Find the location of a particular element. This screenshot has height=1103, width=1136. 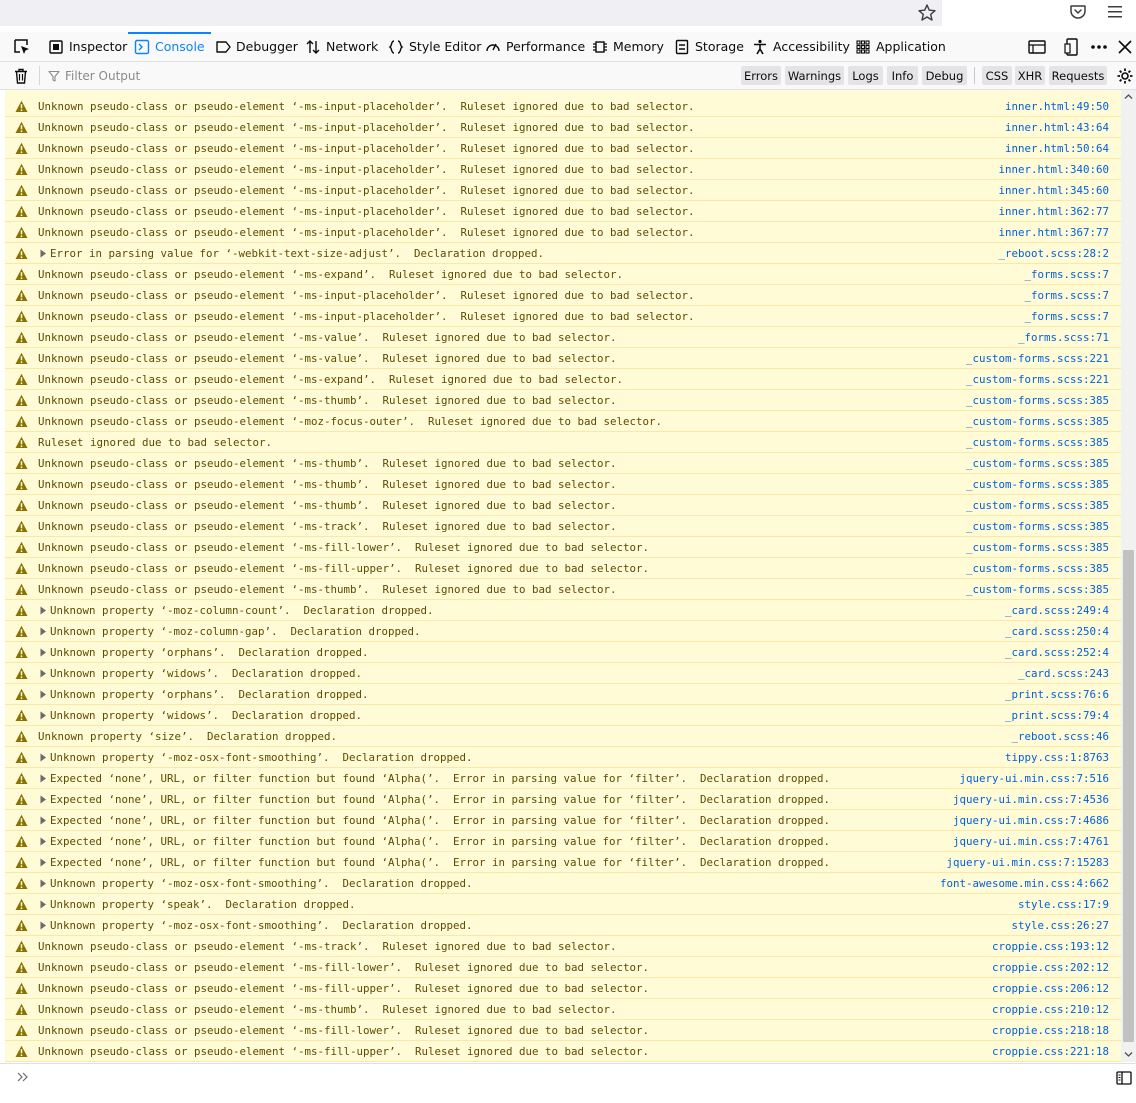

tab-memory: Memory is located at coordinates (628, 46).